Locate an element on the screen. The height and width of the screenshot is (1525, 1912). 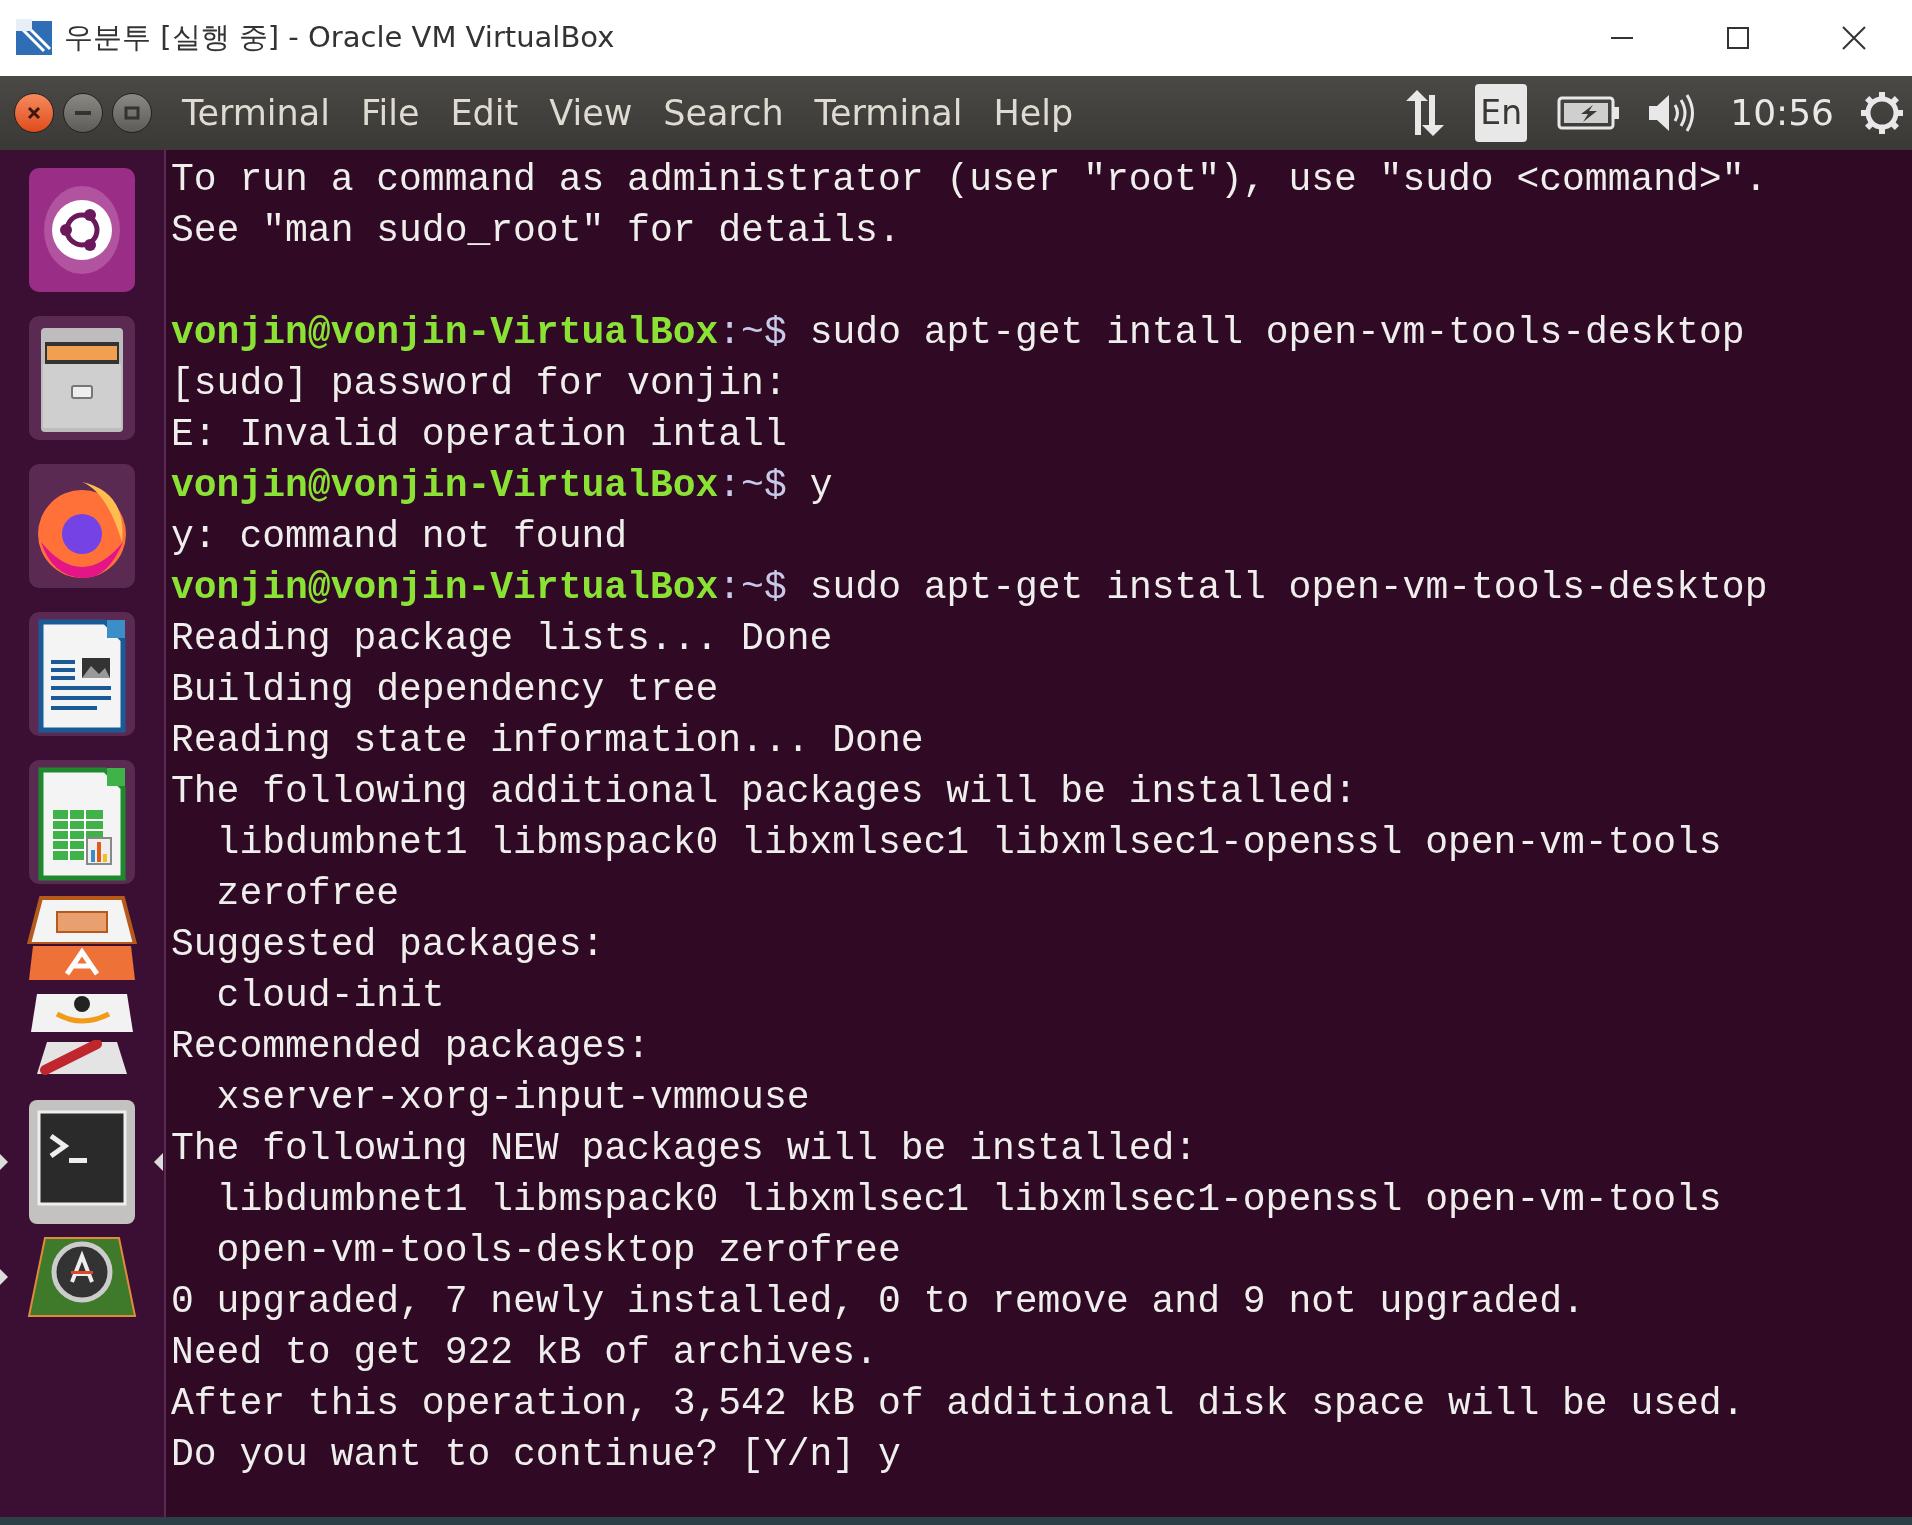
terminal-output-line: zerofree is located at coordinates (307, 893).